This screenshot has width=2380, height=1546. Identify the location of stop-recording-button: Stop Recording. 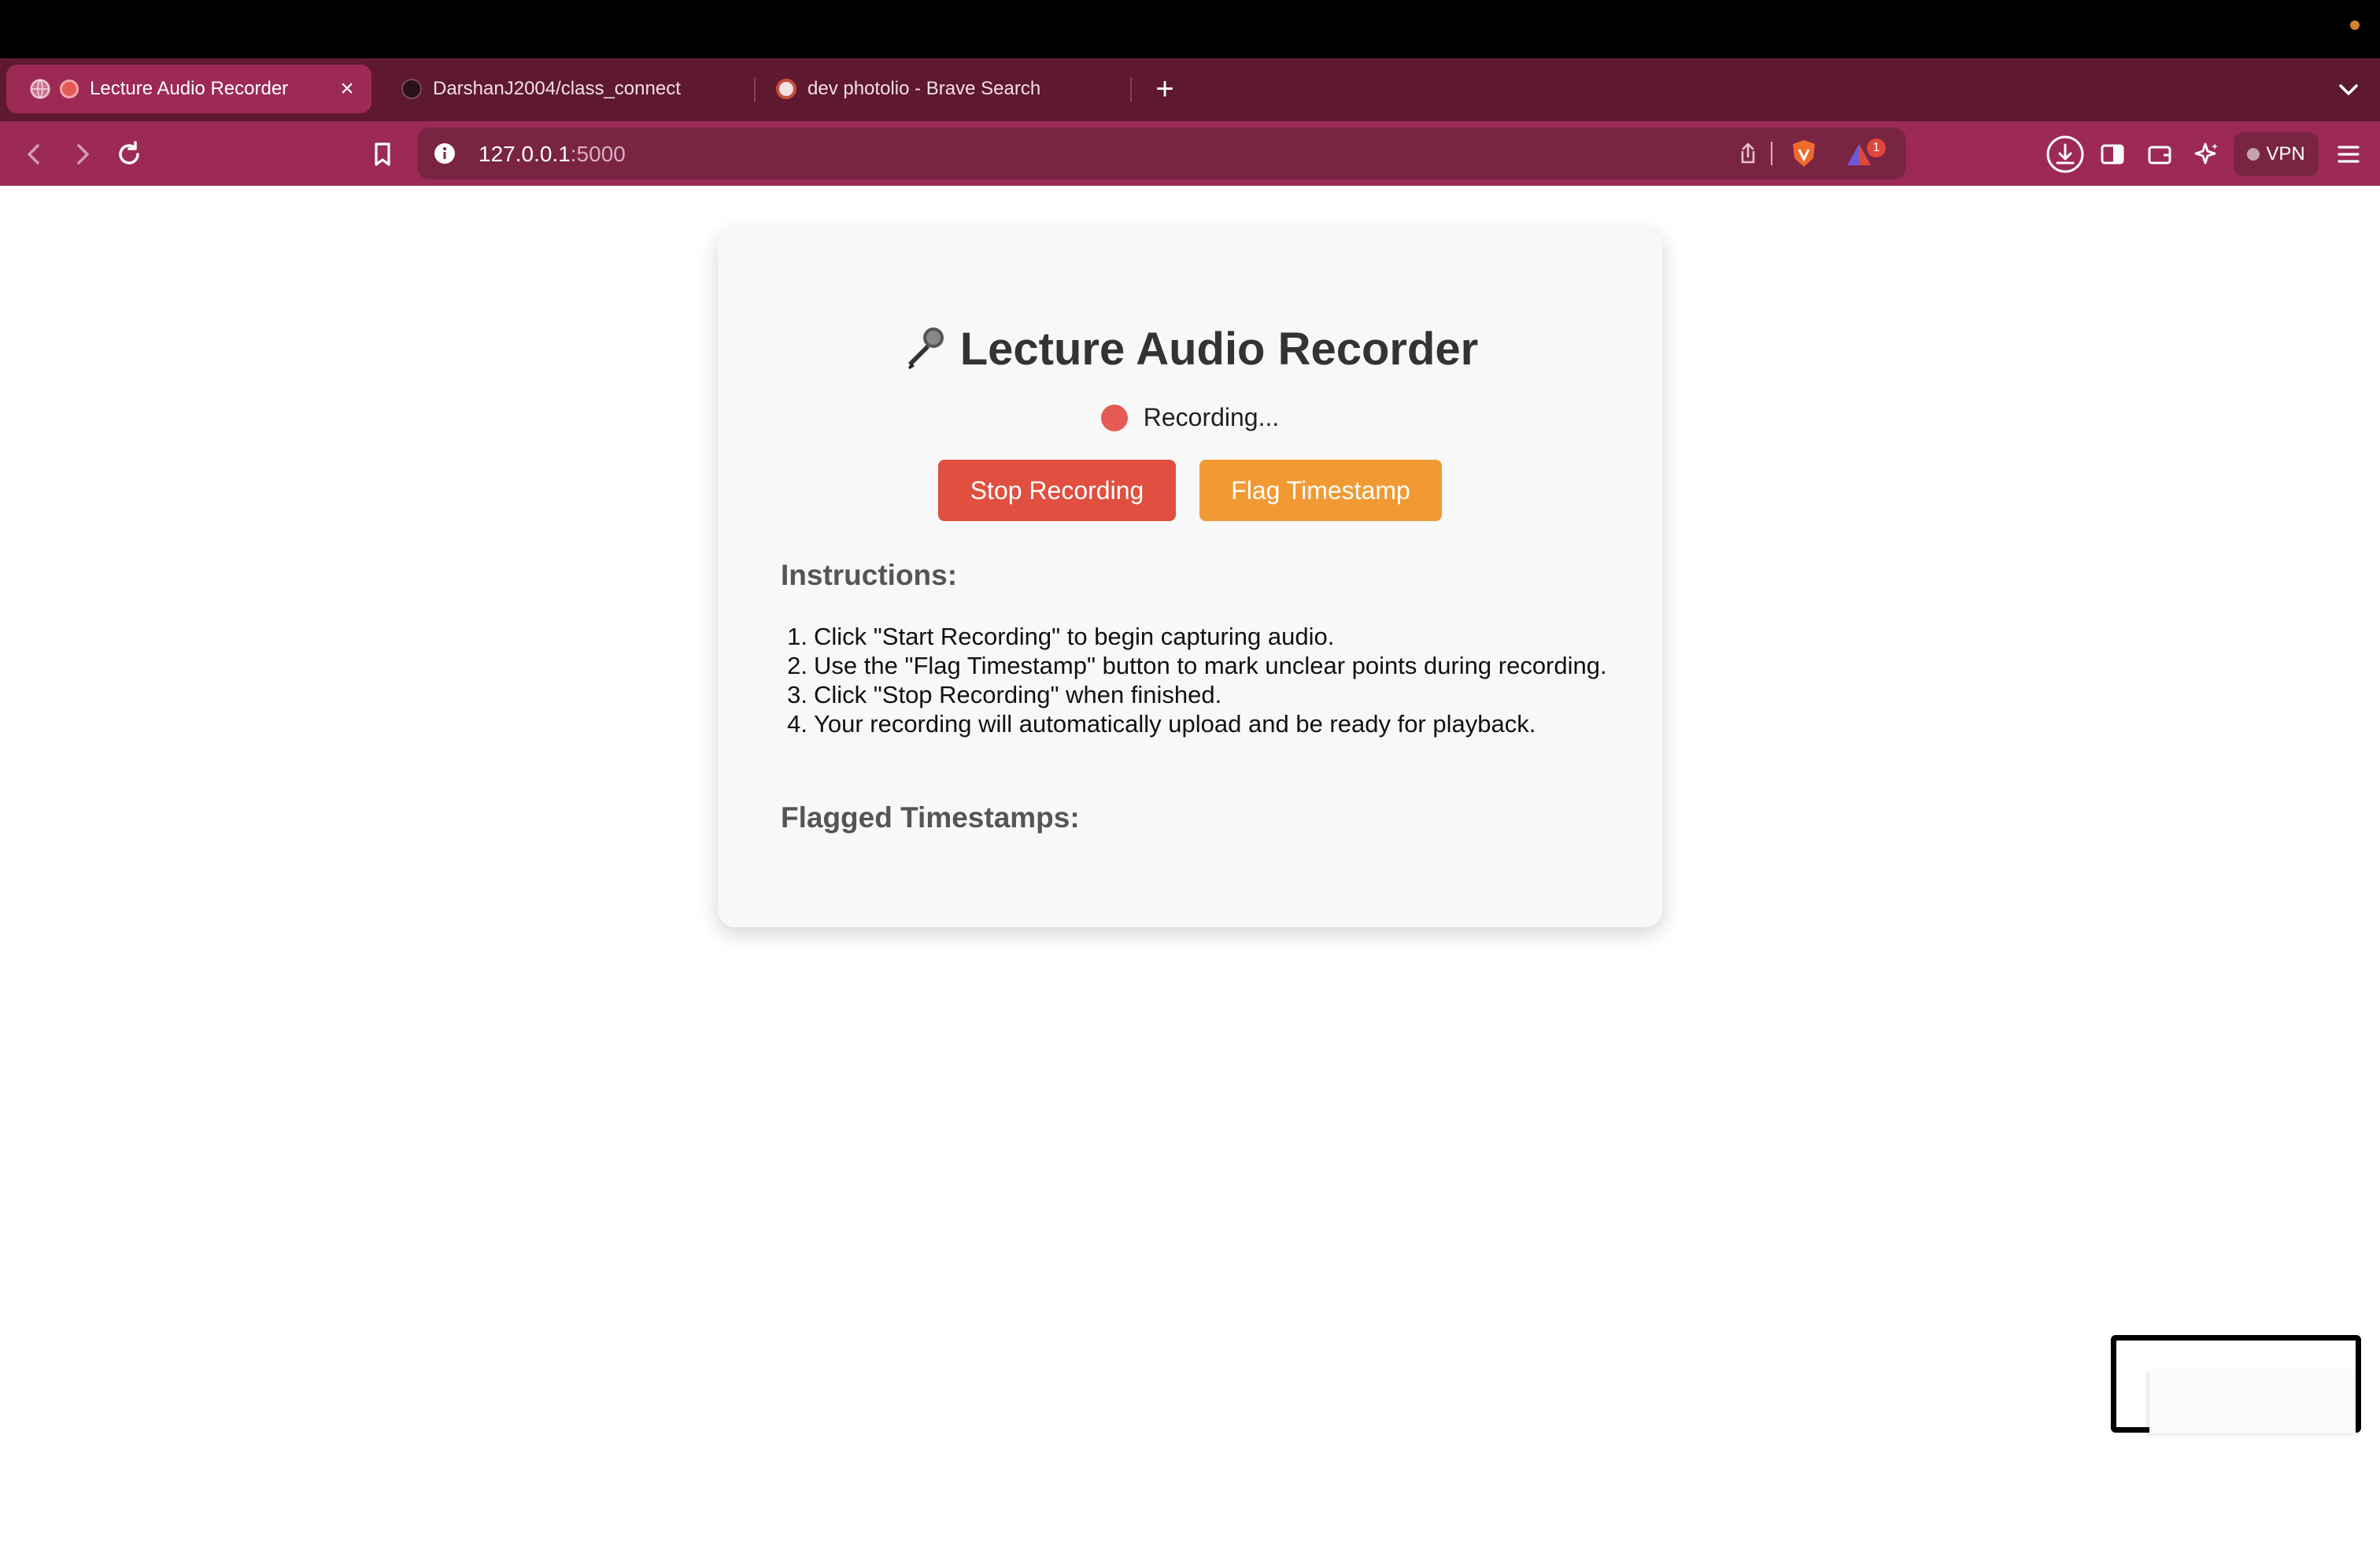
(1057, 490).